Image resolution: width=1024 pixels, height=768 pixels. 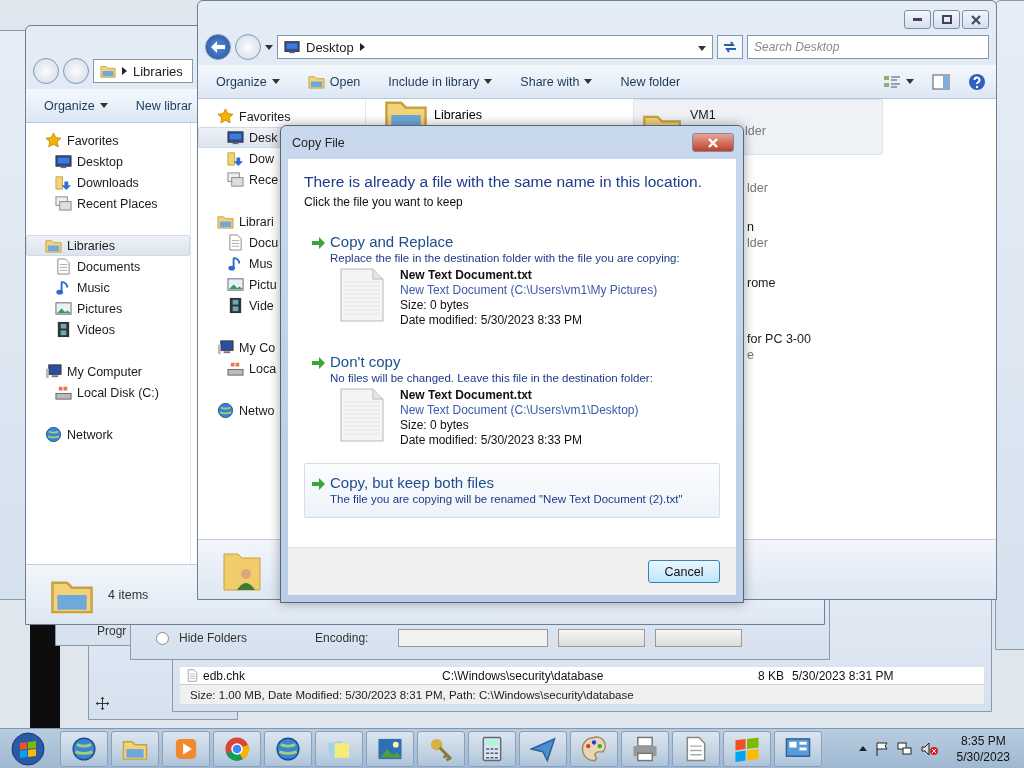 I want to click on option-description: Replace the file in the destination folder with the file you are copying:, so click(x=505, y=258).